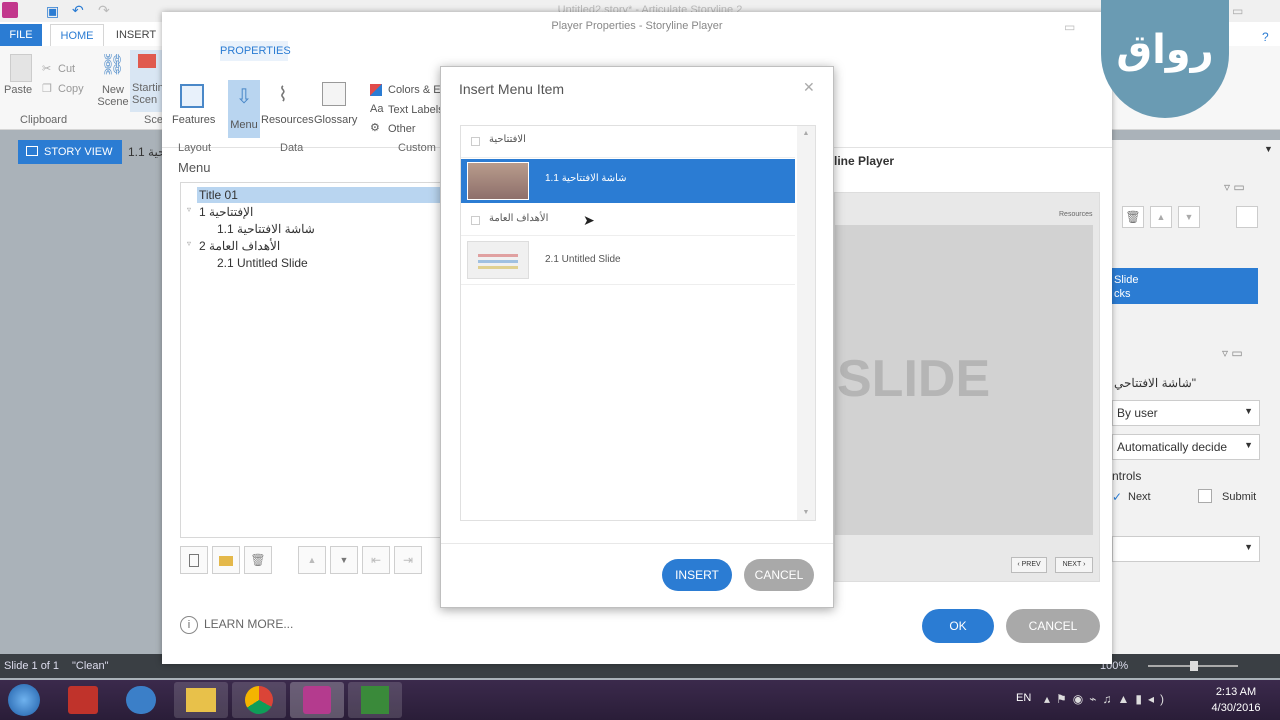  What do you see at coordinates (1107, 699) in the screenshot?
I see `tray-icons: ▴⚑◉⌁♫▲▮◂)` at bounding box center [1107, 699].